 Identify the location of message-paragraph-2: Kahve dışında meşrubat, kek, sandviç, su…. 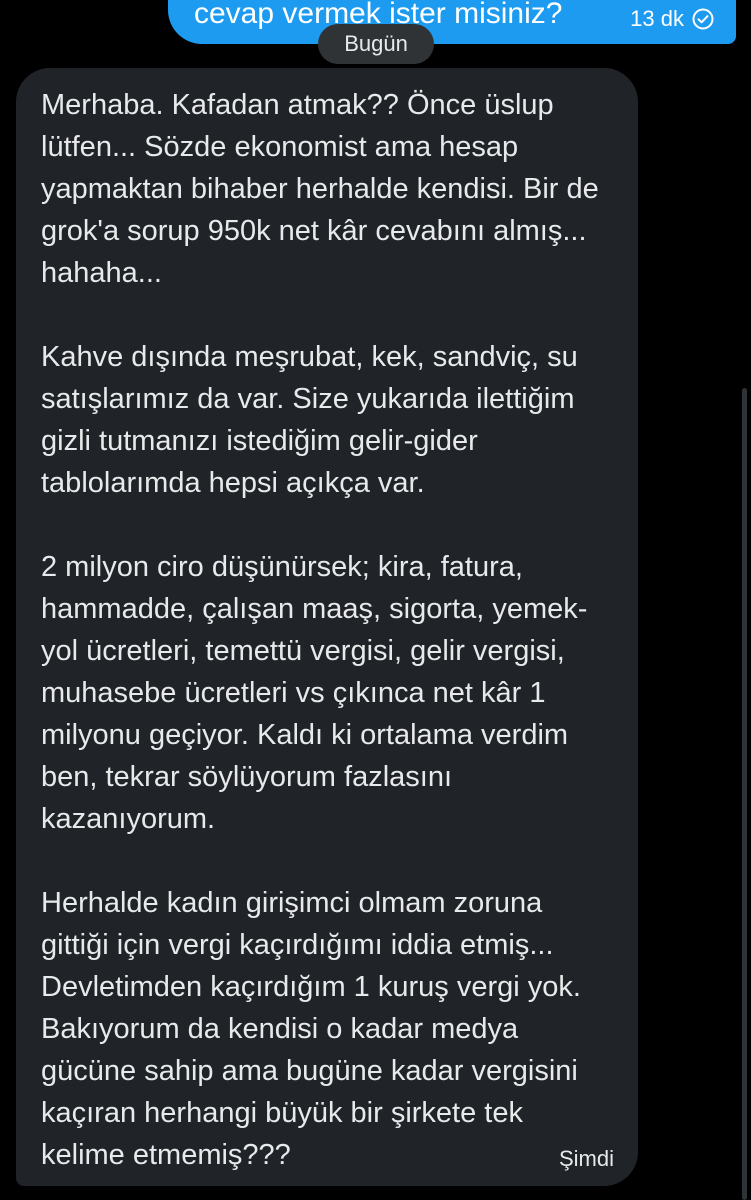
(309, 420).